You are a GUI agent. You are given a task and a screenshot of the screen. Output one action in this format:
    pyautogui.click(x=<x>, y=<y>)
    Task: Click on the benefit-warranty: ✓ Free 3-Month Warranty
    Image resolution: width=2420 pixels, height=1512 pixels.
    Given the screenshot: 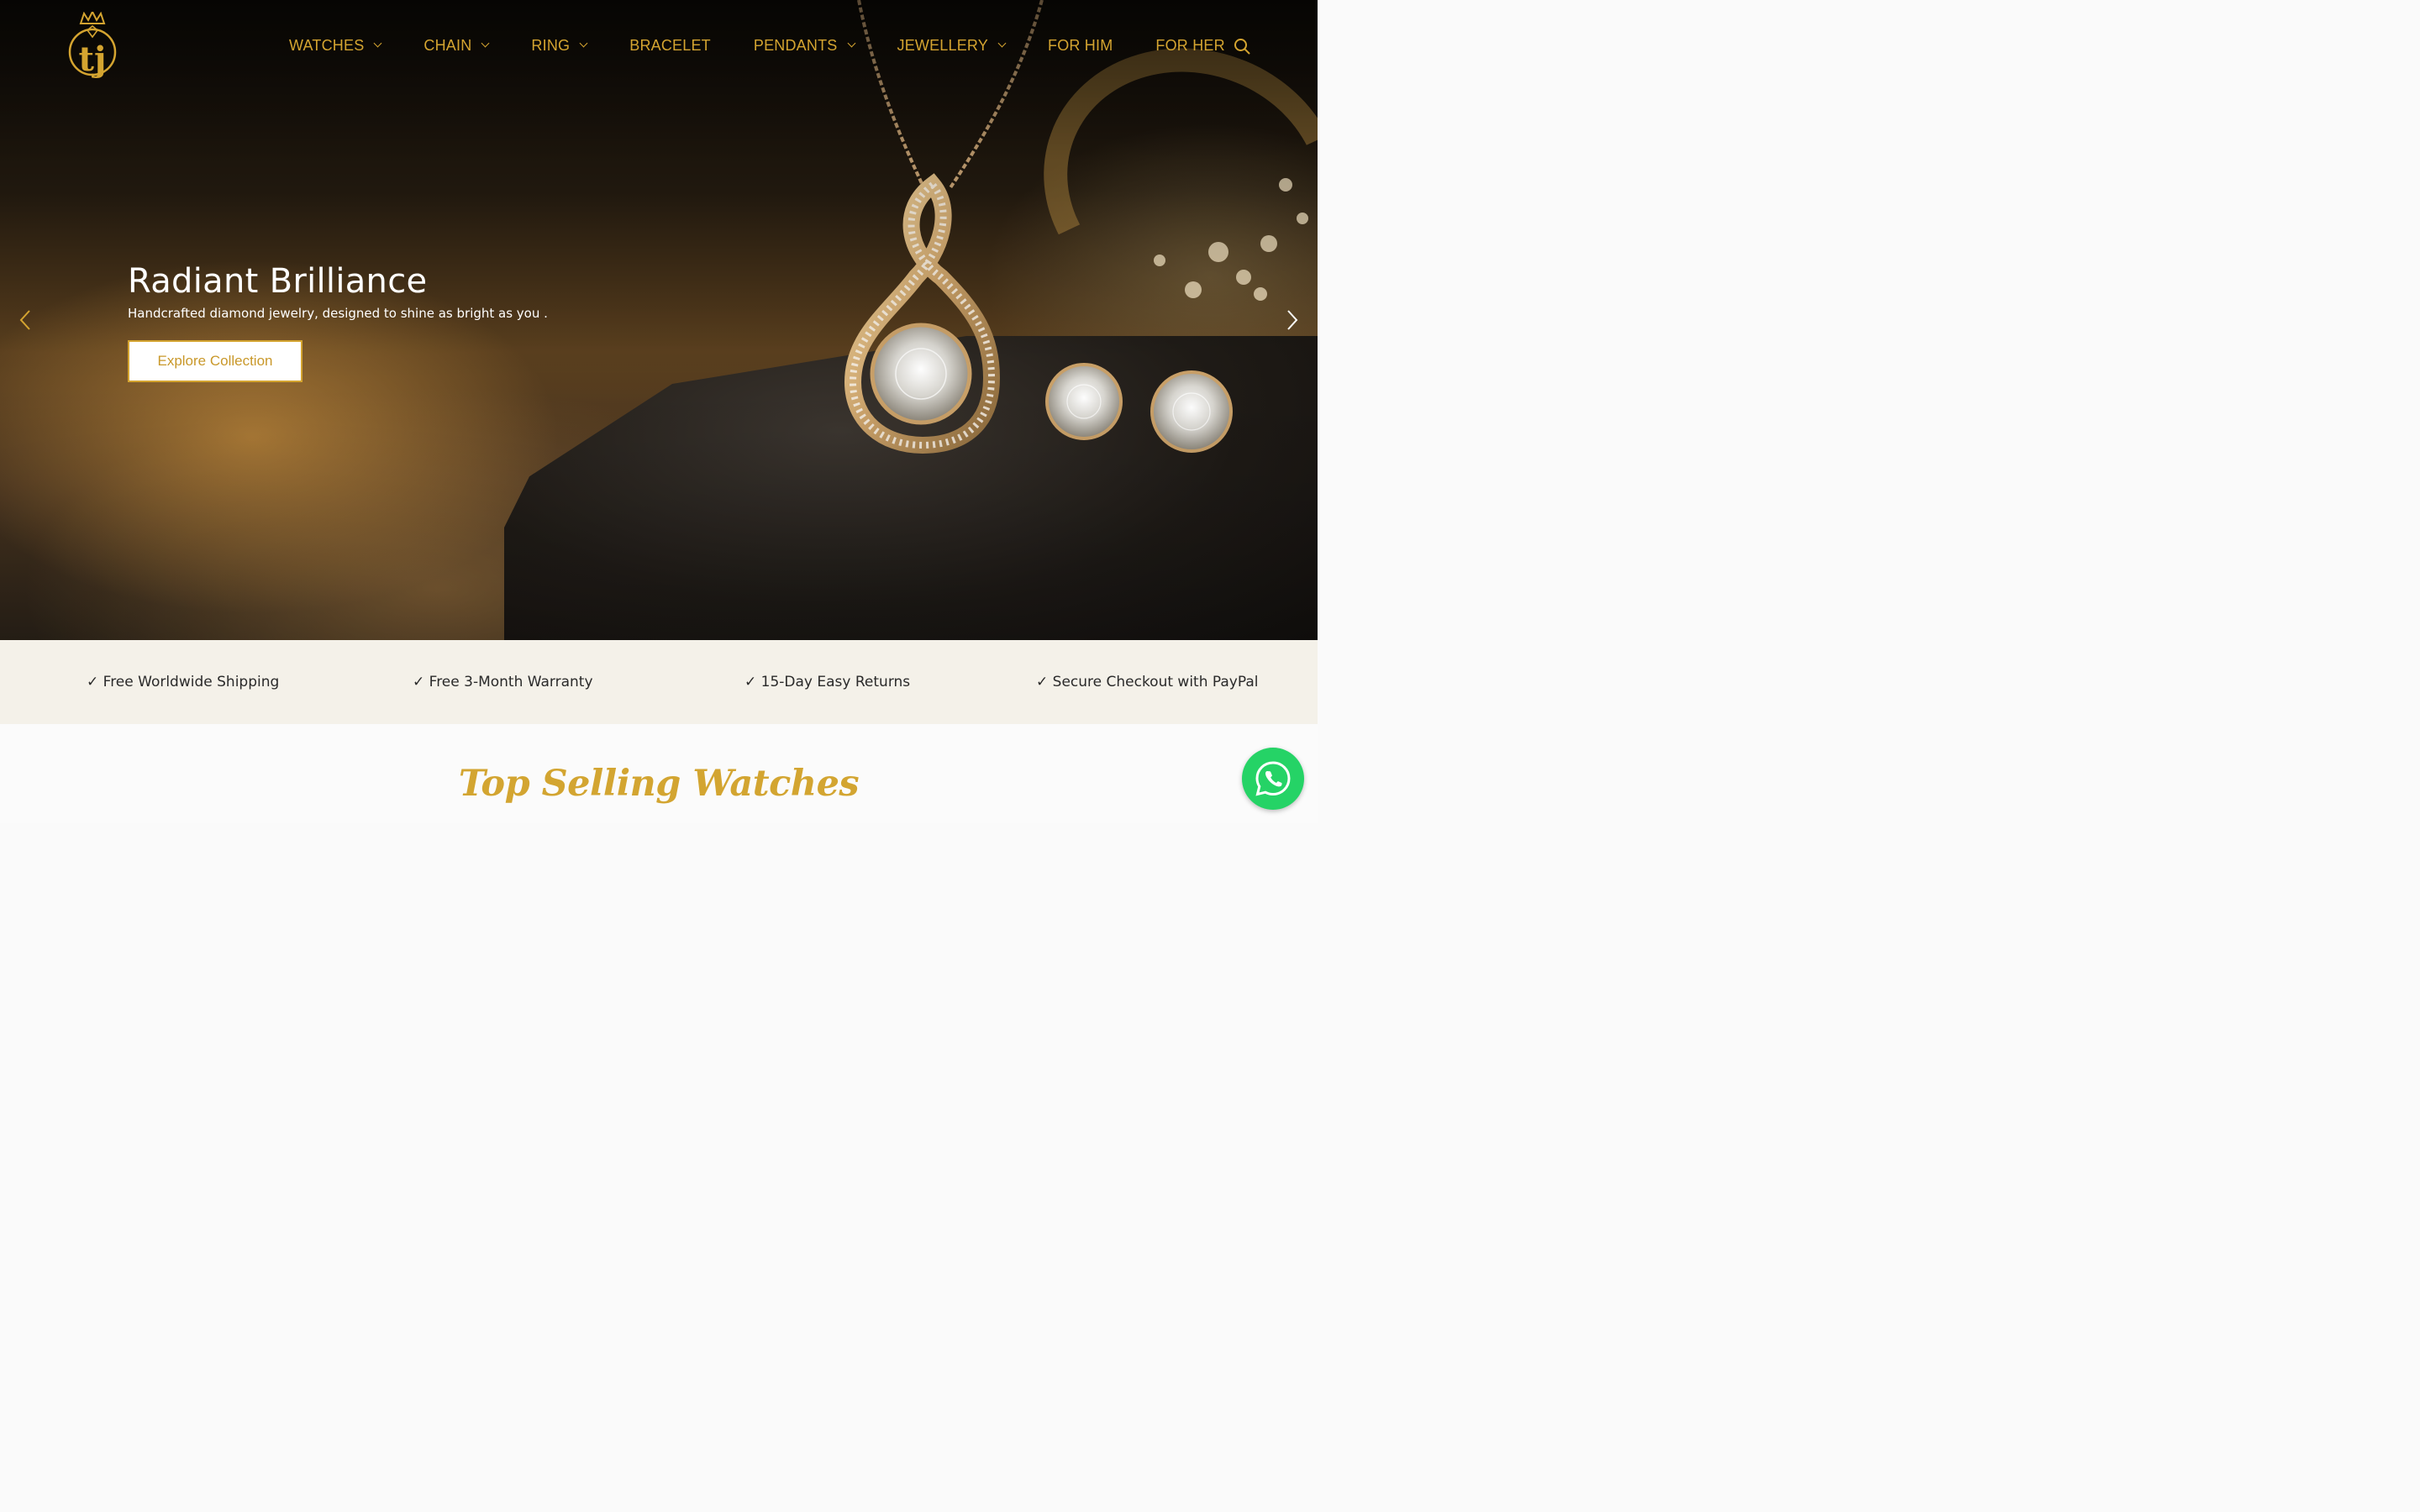 What is the action you would take?
    pyautogui.click(x=503, y=682)
    